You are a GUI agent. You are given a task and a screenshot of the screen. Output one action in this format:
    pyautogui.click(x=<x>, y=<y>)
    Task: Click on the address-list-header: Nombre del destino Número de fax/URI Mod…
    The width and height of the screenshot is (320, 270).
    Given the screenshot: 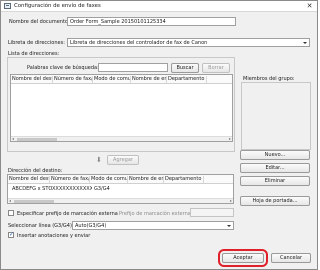 What is the action you would take?
    pyautogui.click(x=121, y=79)
    